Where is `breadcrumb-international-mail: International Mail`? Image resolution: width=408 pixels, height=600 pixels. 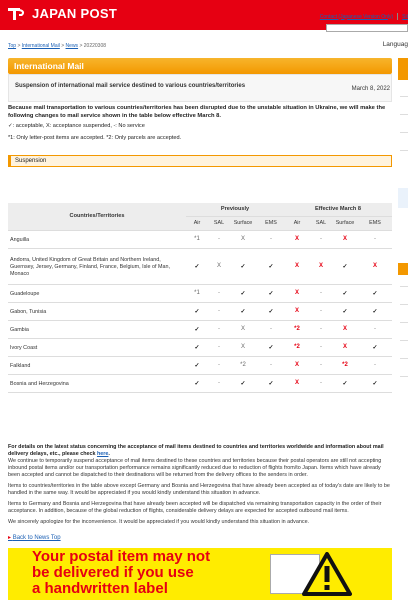
breadcrumb-international-mail: International Mail is located at coordinates (41, 46).